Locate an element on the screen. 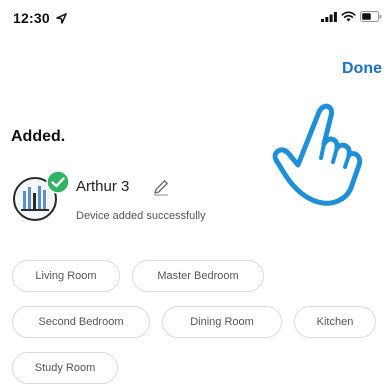  wifi-icon is located at coordinates (348, 16).